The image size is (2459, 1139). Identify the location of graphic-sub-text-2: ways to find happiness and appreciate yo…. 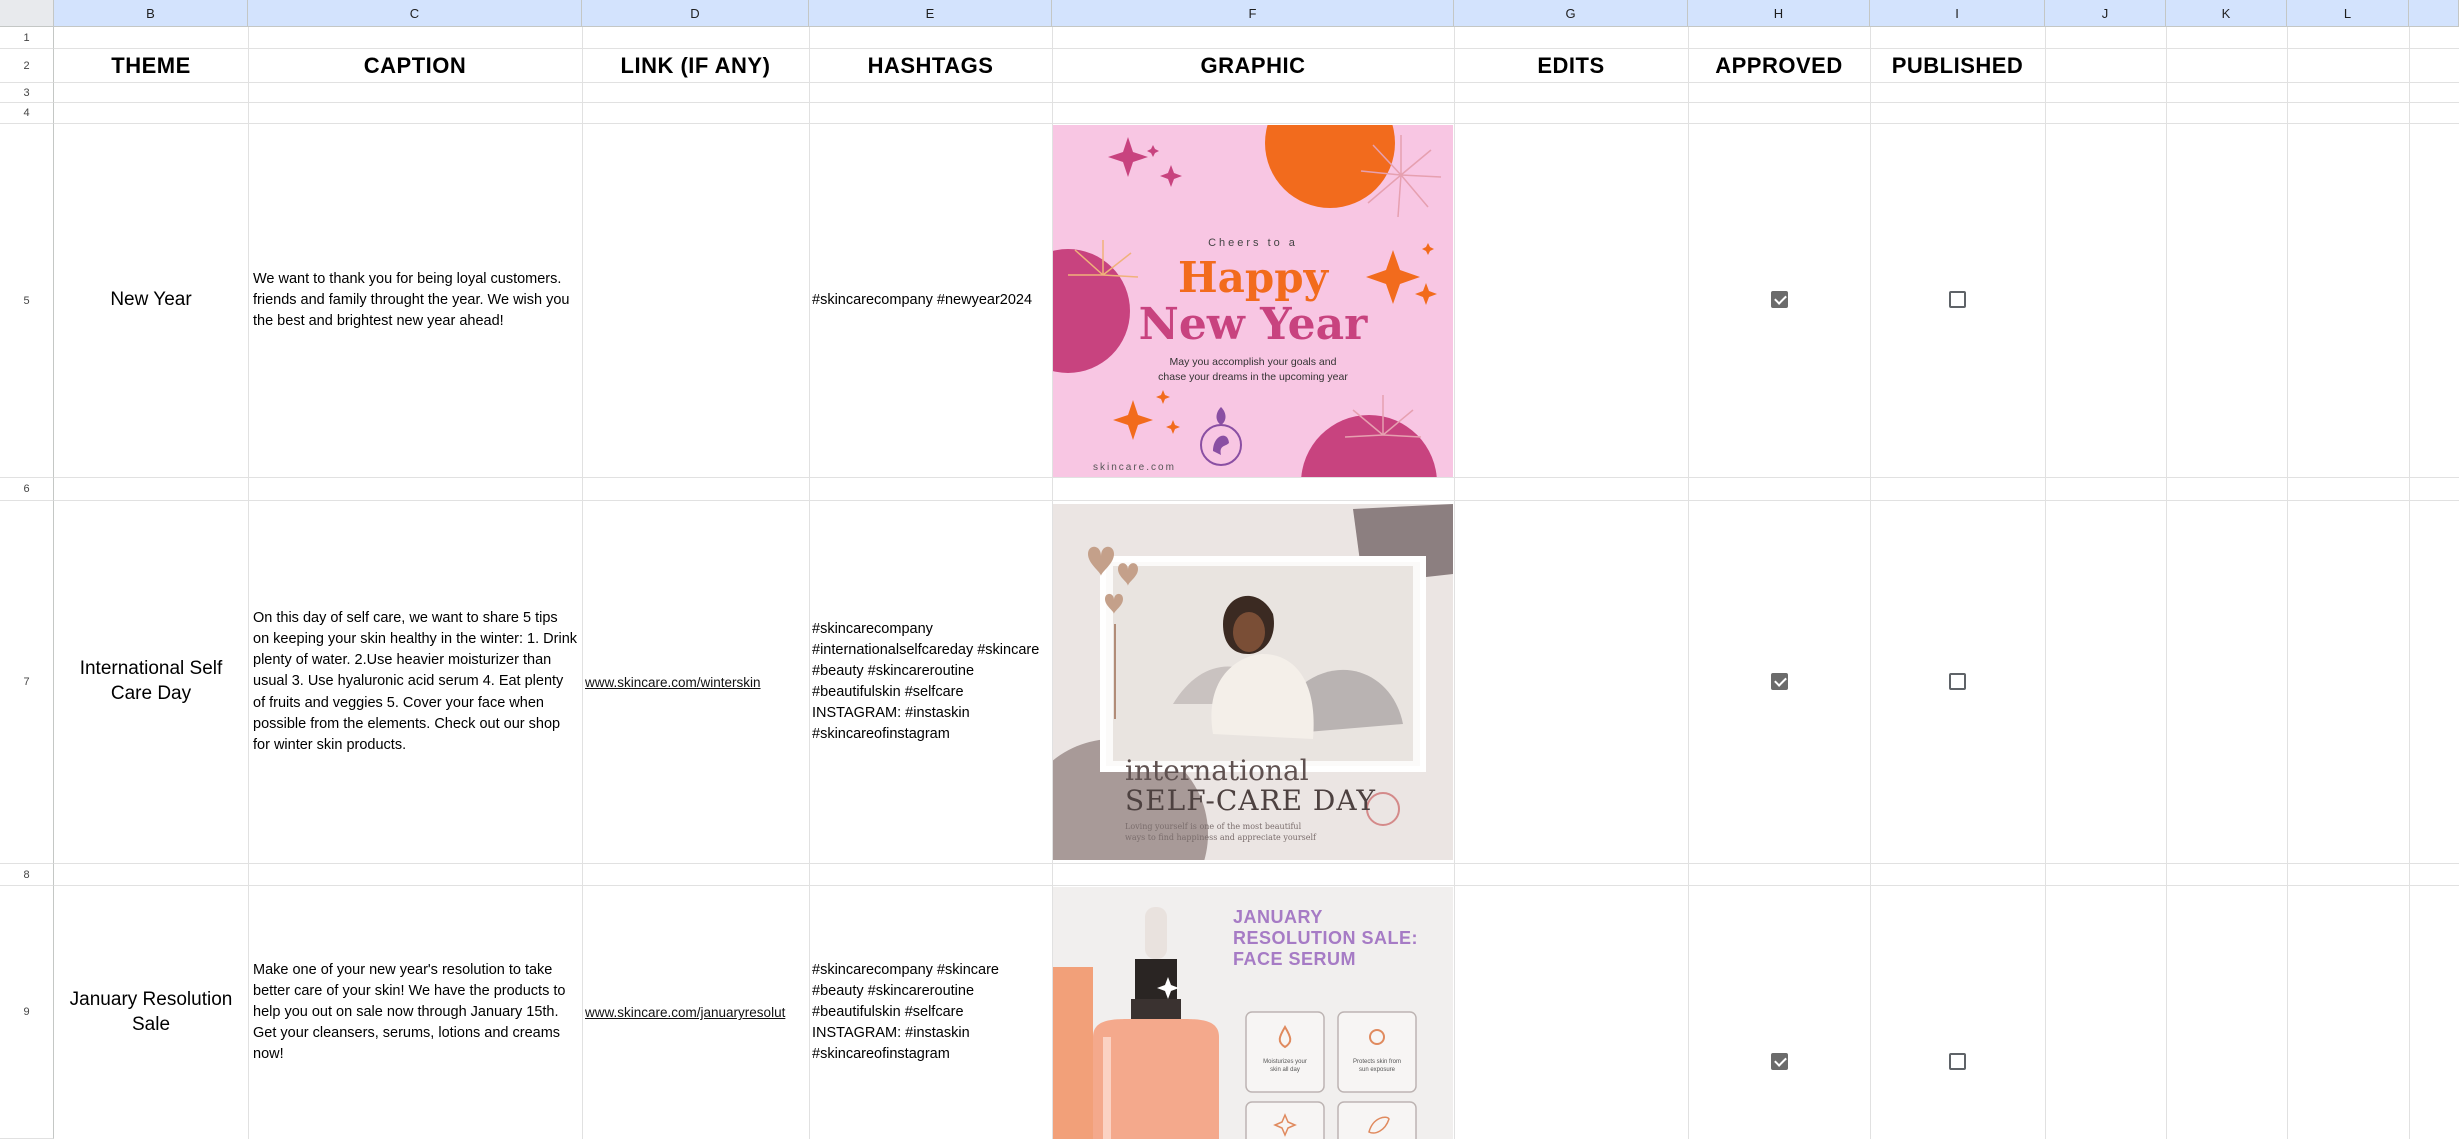
(1221, 837).